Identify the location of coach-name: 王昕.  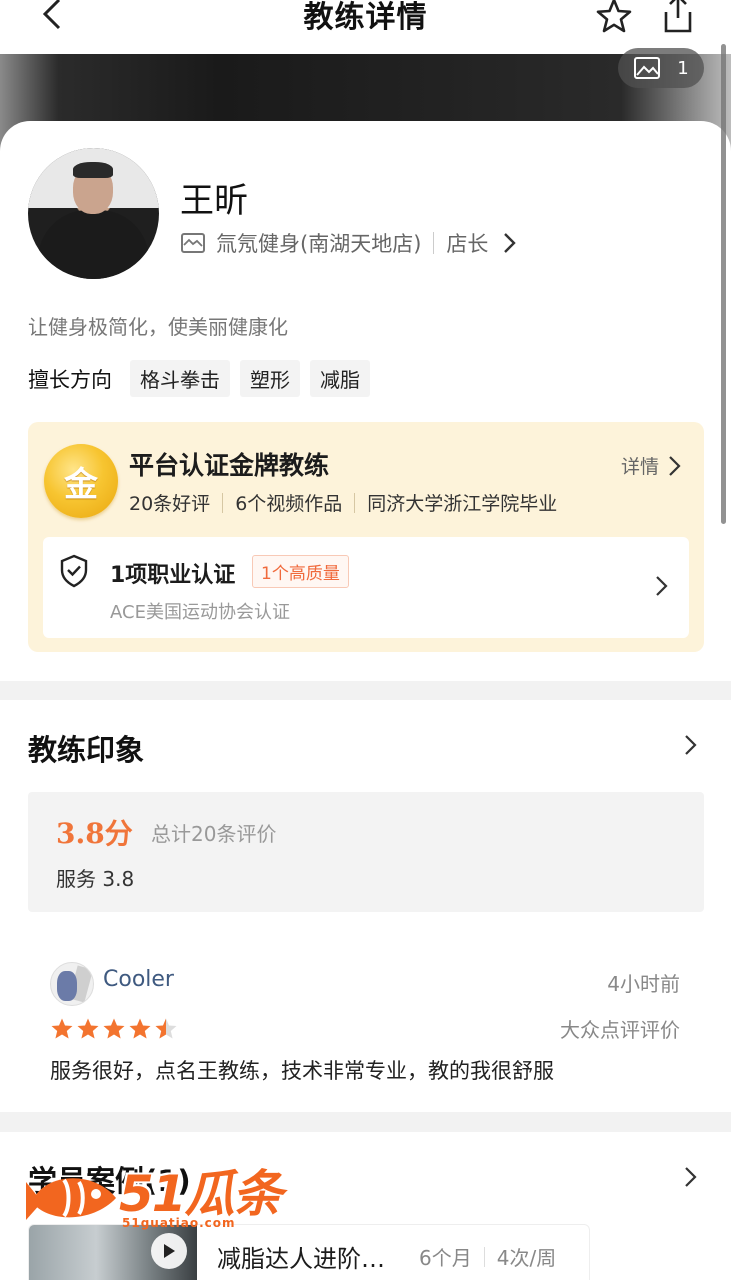
(214, 201).